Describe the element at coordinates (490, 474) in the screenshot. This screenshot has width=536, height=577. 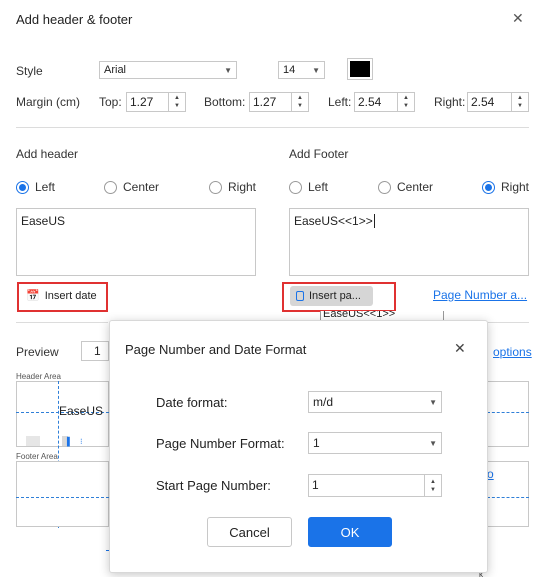
I see `footer-preview-text: o` at that location.